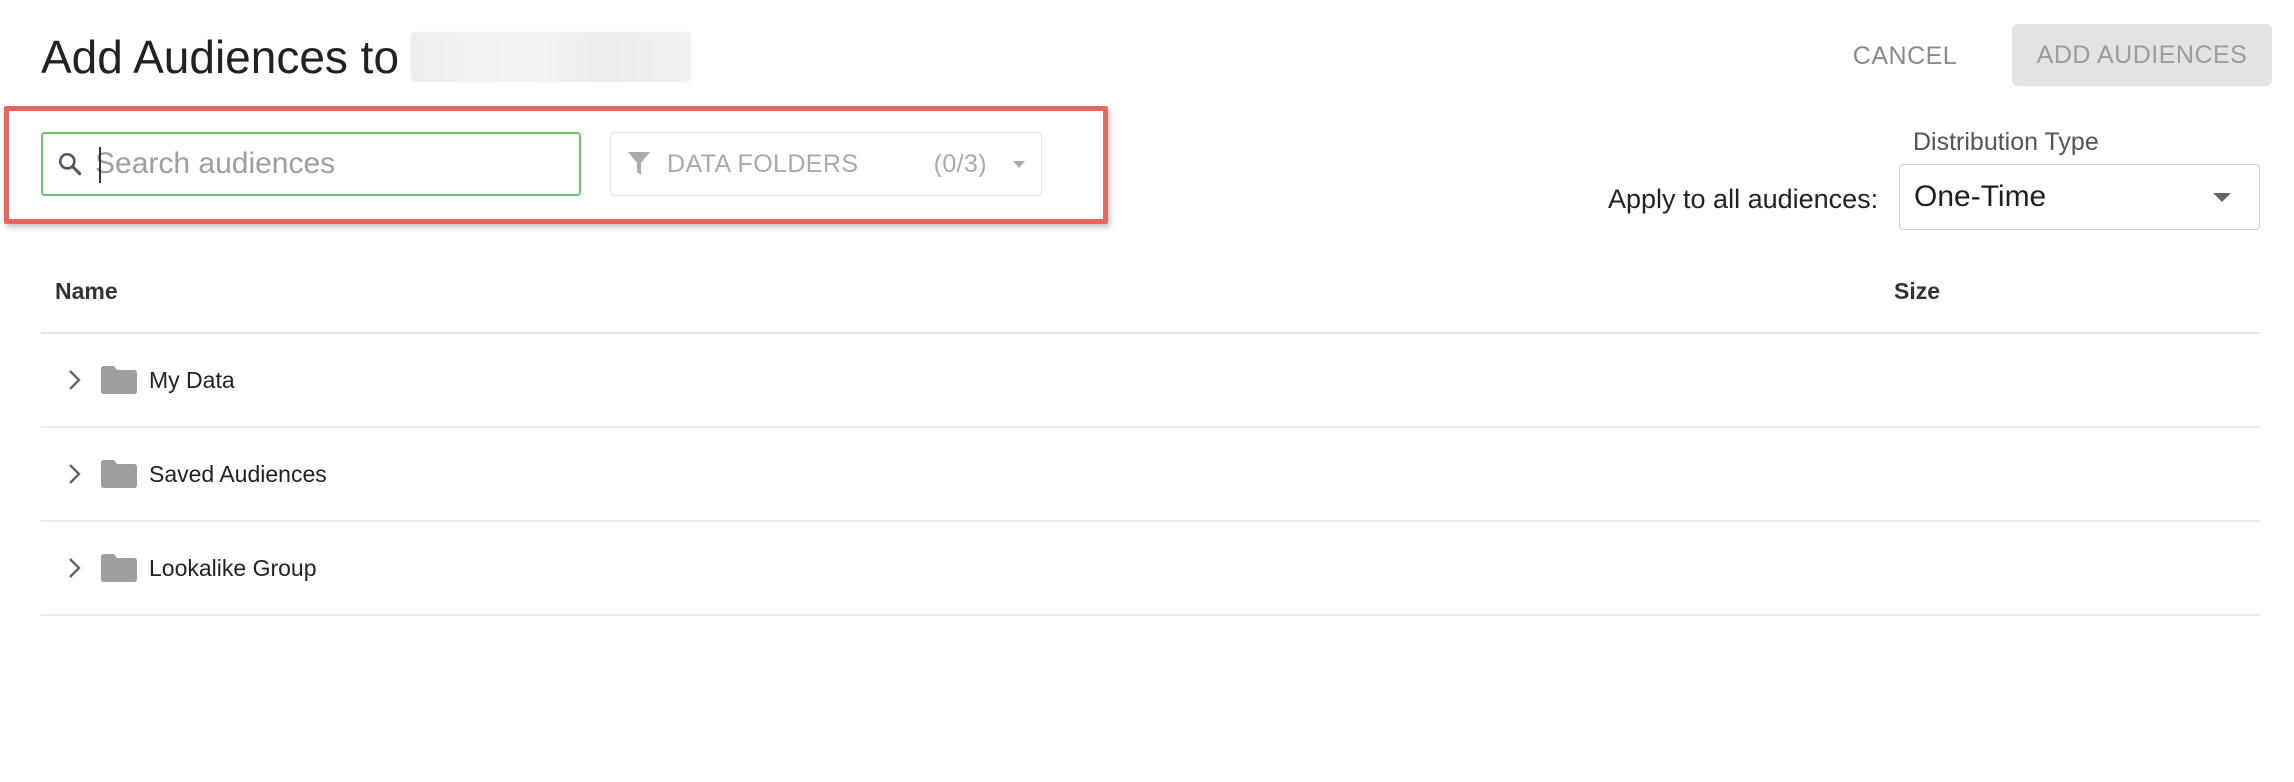 The image size is (2294, 782). What do you see at coordinates (639, 163) in the screenshot?
I see `filter-icon` at bounding box center [639, 163].